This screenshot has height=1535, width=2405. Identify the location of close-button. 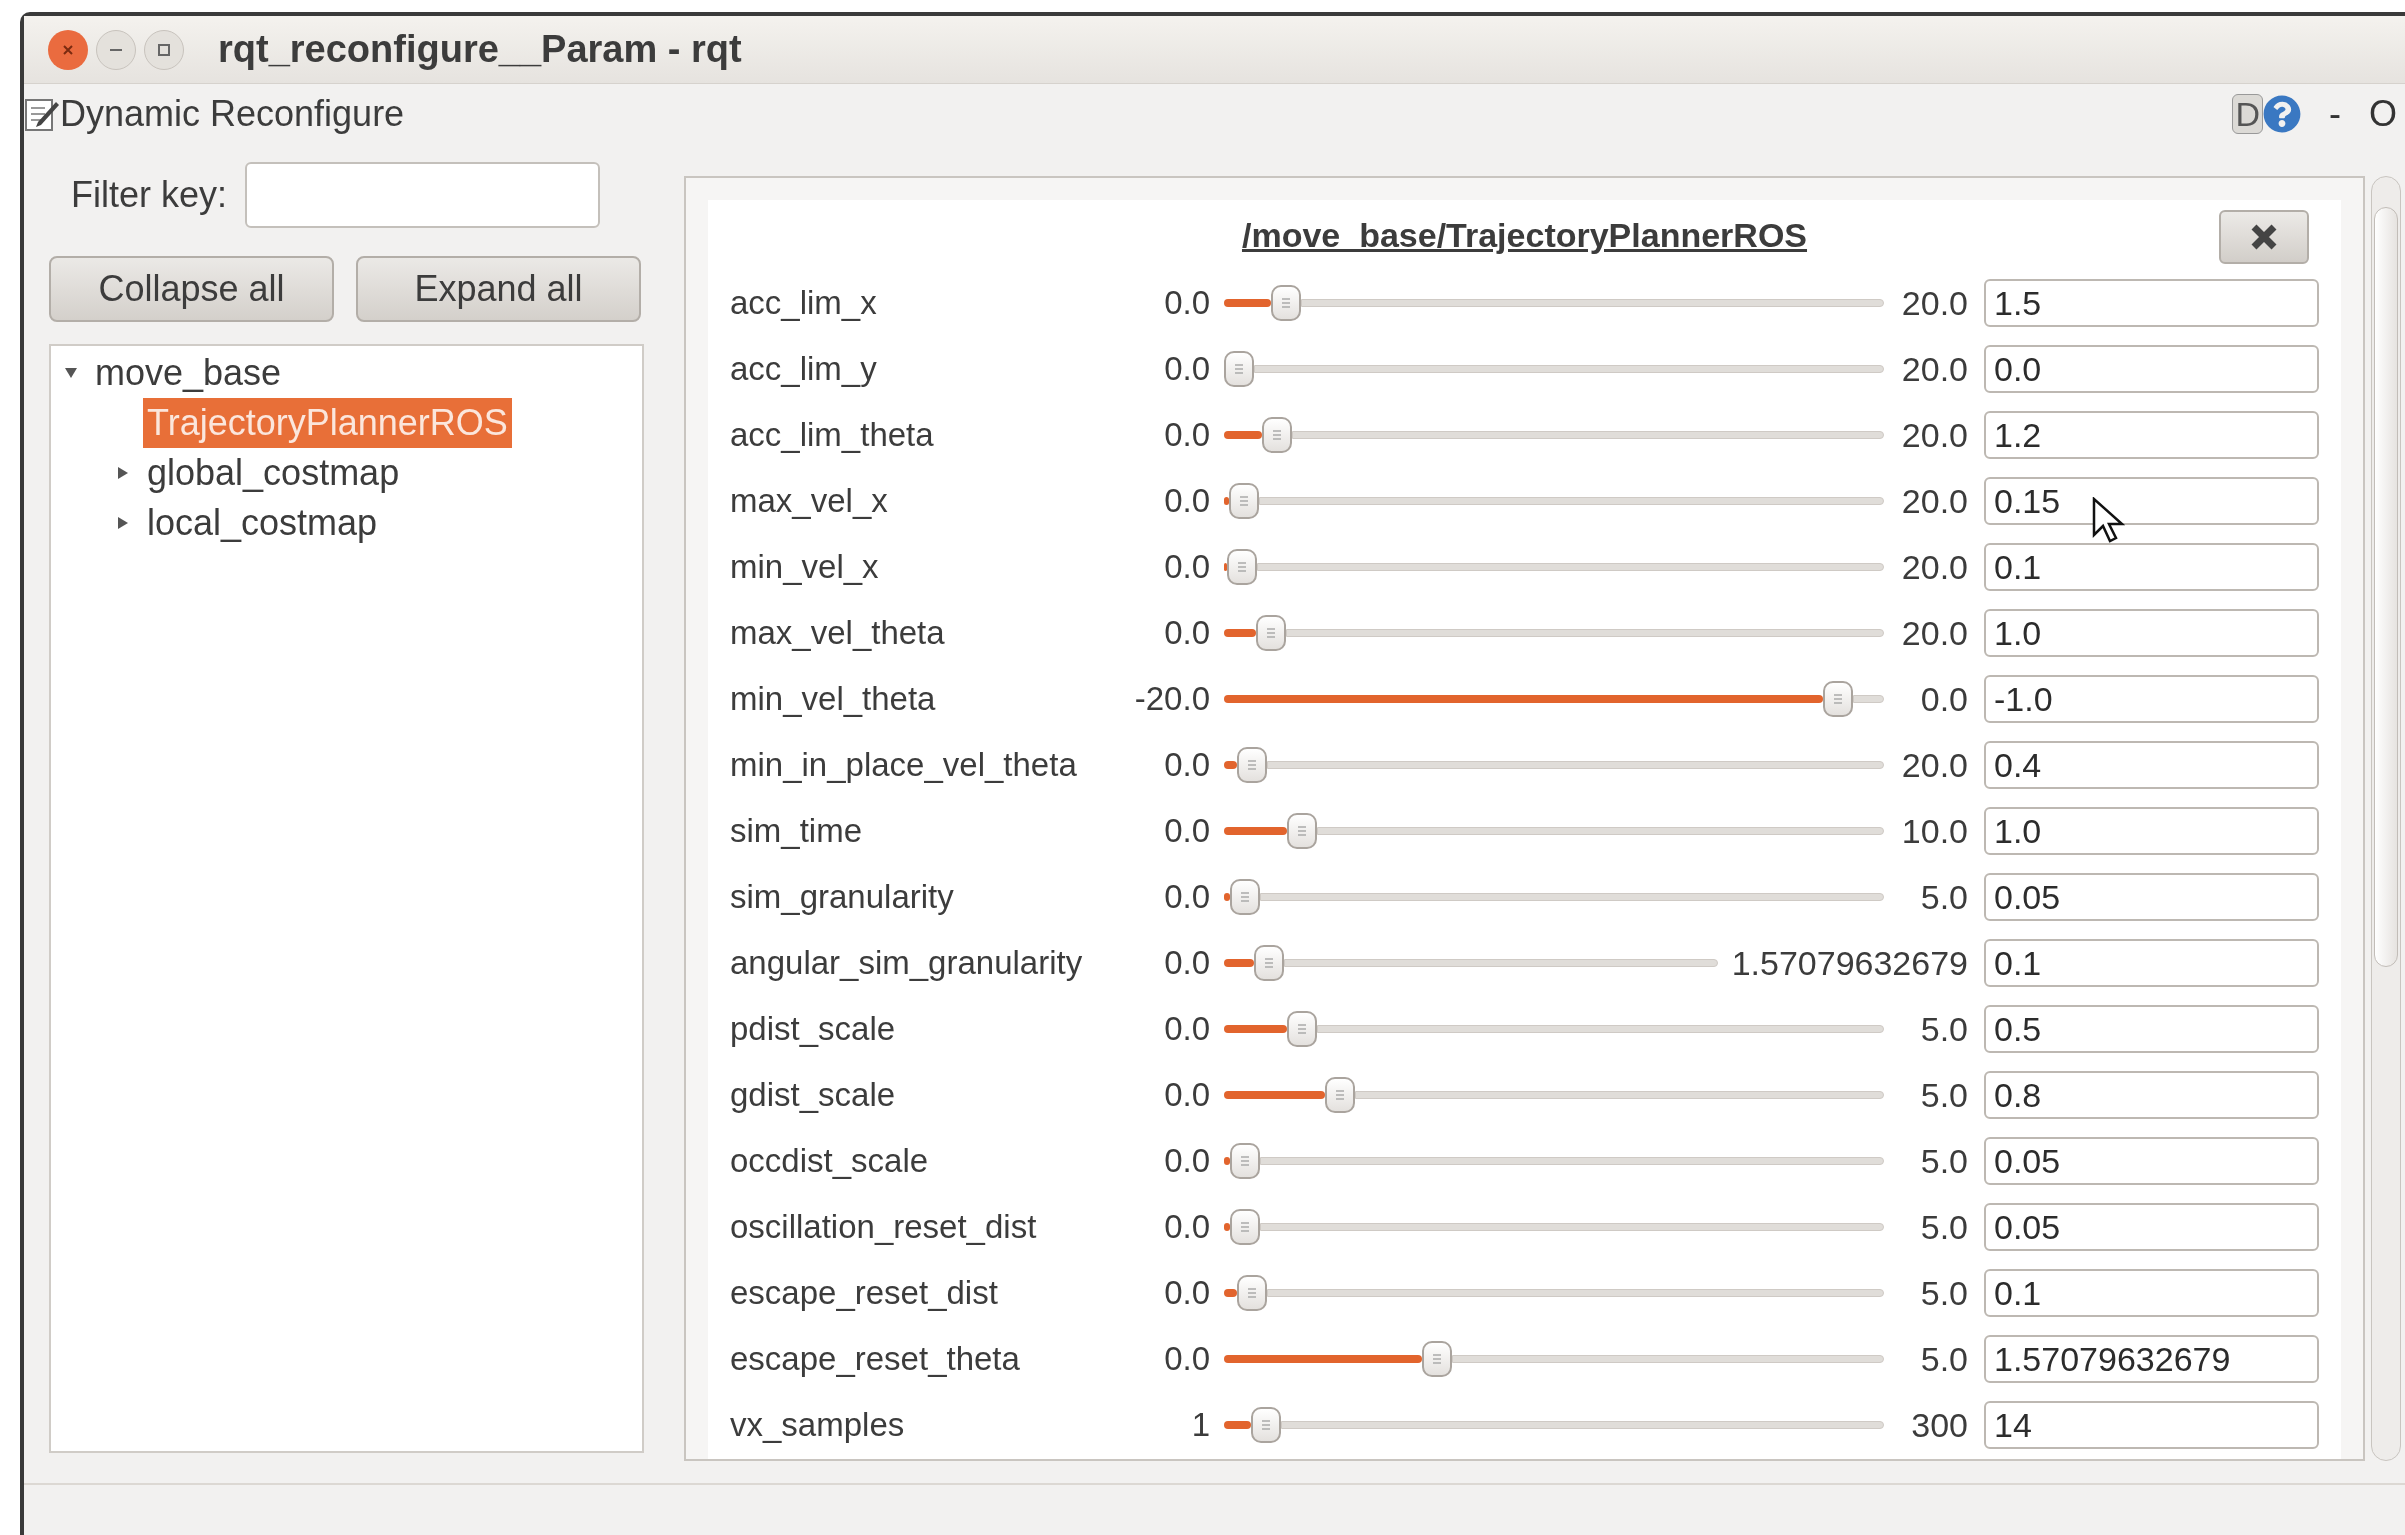
(2264, 237).